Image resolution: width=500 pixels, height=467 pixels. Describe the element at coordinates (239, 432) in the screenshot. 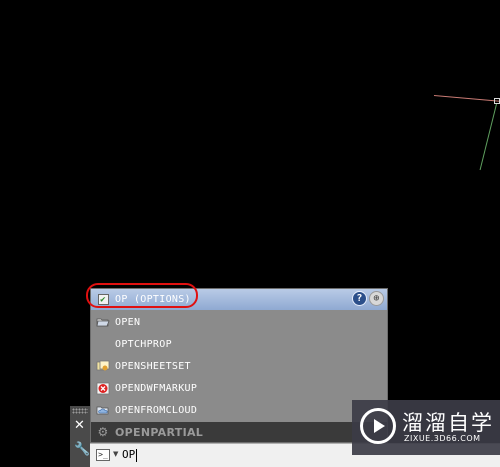

I see `autocomplete-item-openpartial: ⚙ OPENPARTIAL` at that location.